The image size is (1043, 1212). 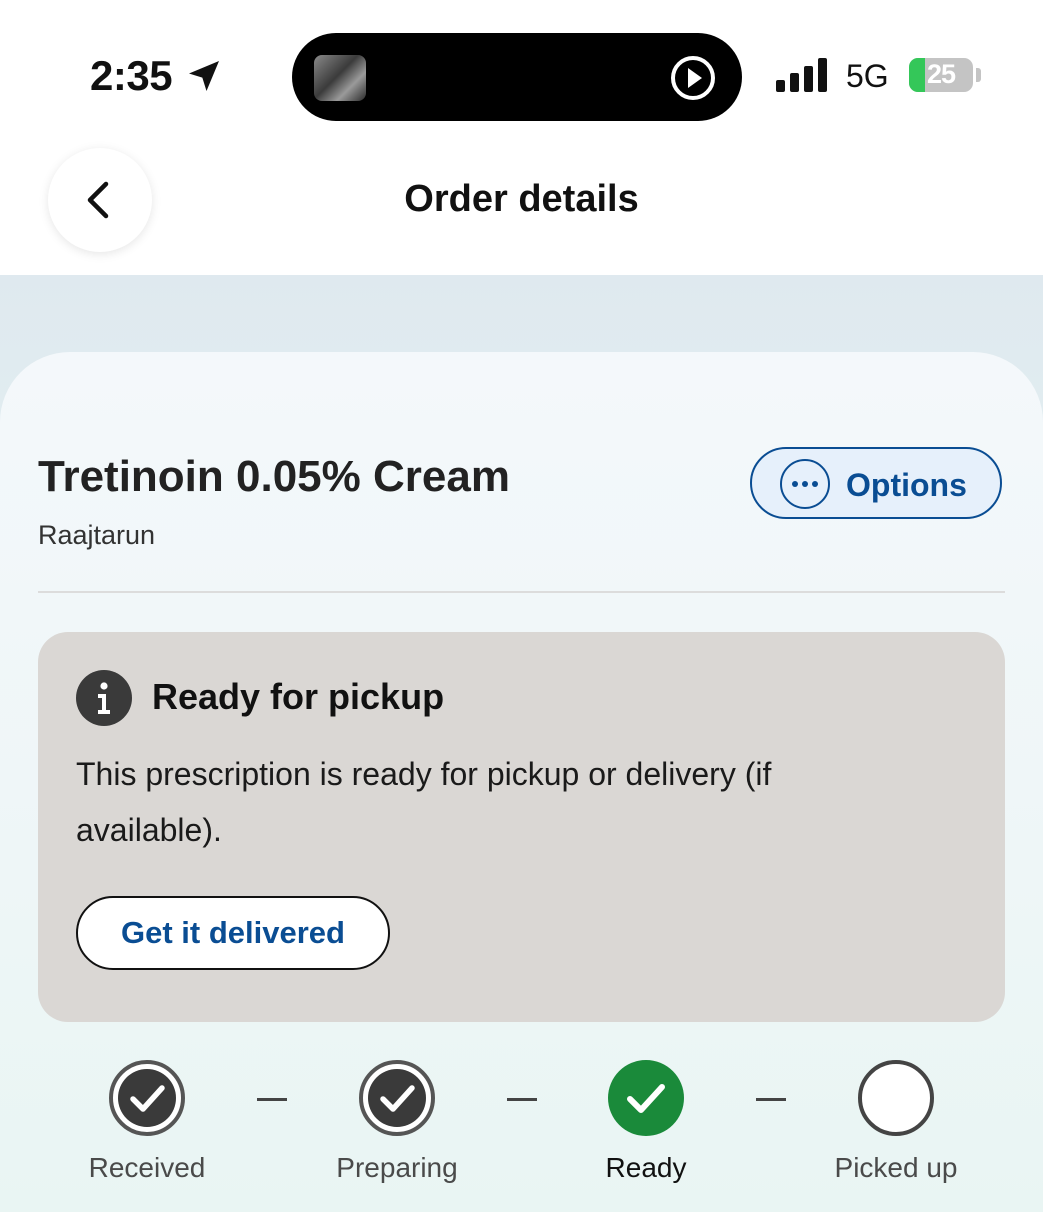 I want to click on page-title: Order details, so click(x=521, y=199).